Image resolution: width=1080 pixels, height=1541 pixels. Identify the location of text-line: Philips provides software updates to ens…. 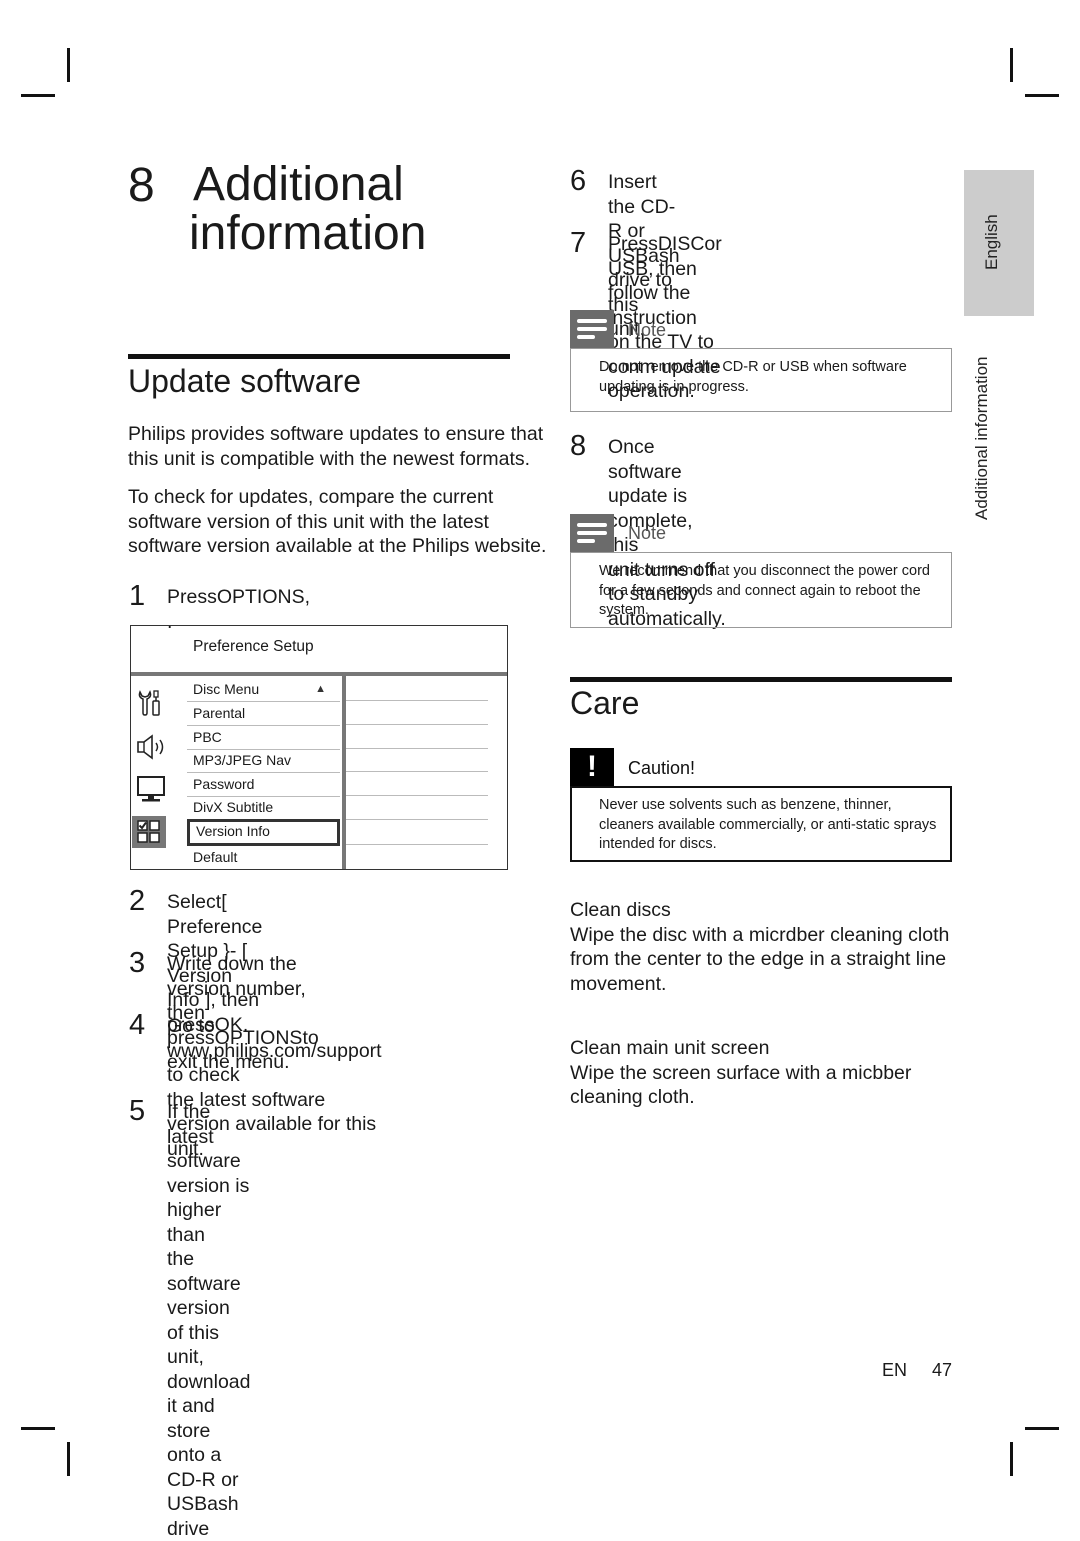
(335, 434).